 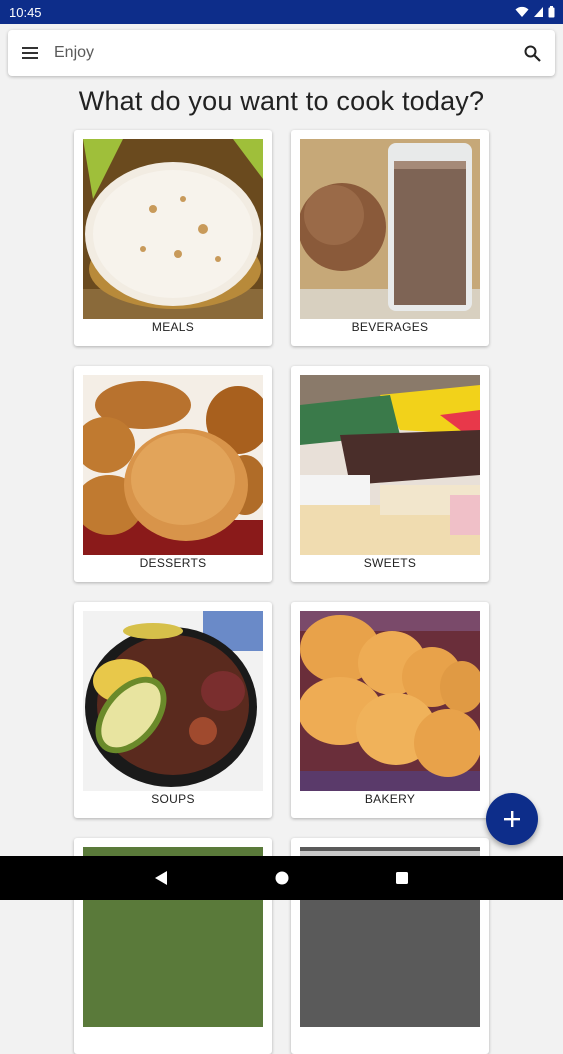 What do you see at coordinates (173, 229) in the screenshot?
I see `meals-photo` at bounding box center [173, 229].